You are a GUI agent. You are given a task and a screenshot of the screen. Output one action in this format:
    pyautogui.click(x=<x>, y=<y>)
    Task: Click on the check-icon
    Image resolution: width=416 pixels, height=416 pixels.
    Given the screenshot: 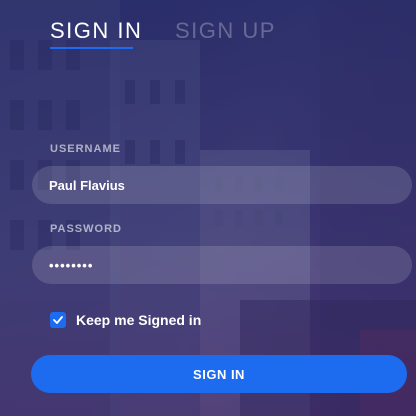 What is the action you would take?
    pyautogui.click(x=58, y=320)
    